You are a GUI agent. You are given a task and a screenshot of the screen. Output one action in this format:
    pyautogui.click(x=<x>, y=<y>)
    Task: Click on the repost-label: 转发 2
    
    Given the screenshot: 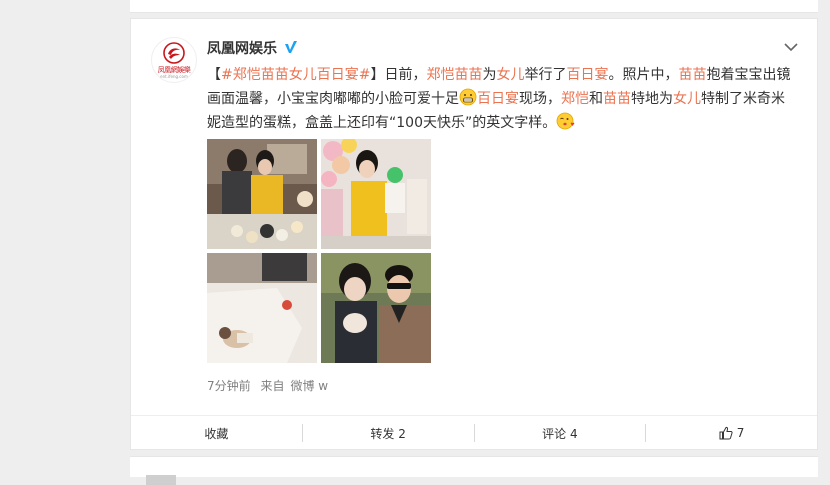 What is the action you would take?
    pyautogui.click(x=388, y=433)
    